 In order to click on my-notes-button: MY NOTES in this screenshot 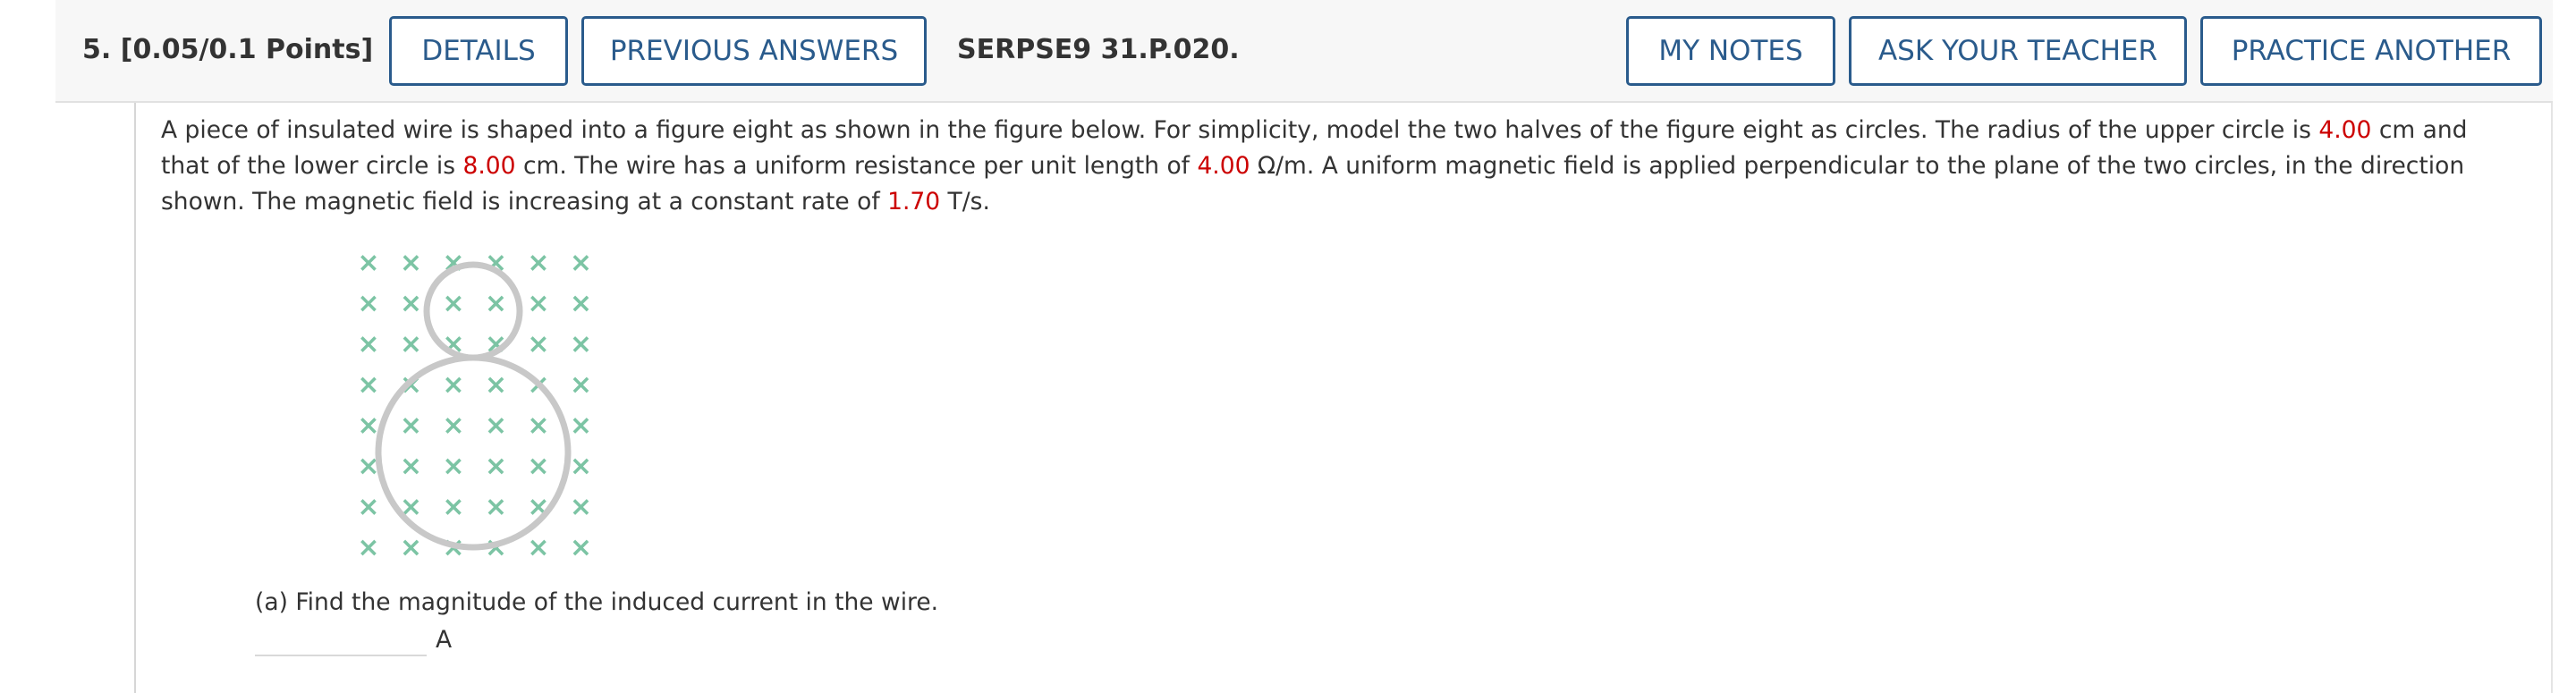, I will do `click(1730, 51)`.